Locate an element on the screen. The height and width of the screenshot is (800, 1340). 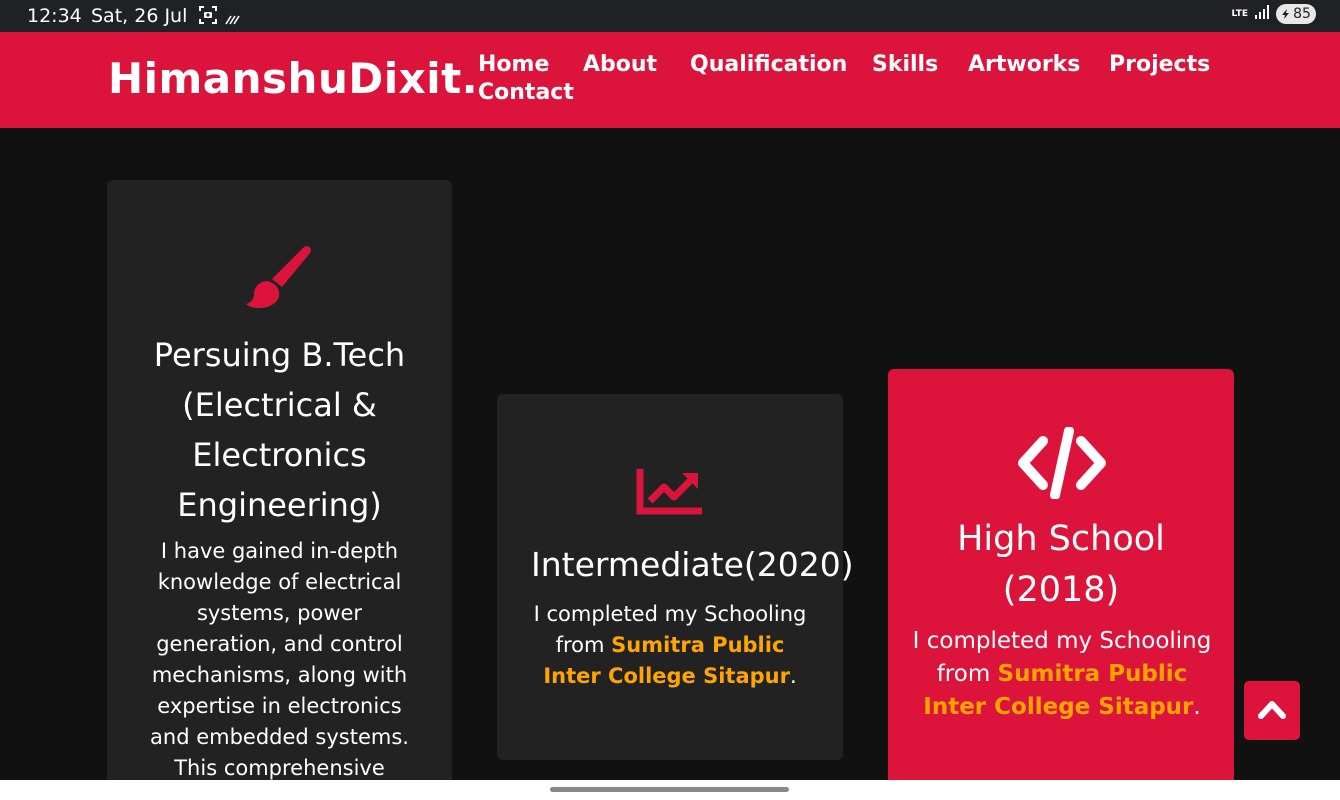
nav-home: Home is located at coordinates (513, 64).